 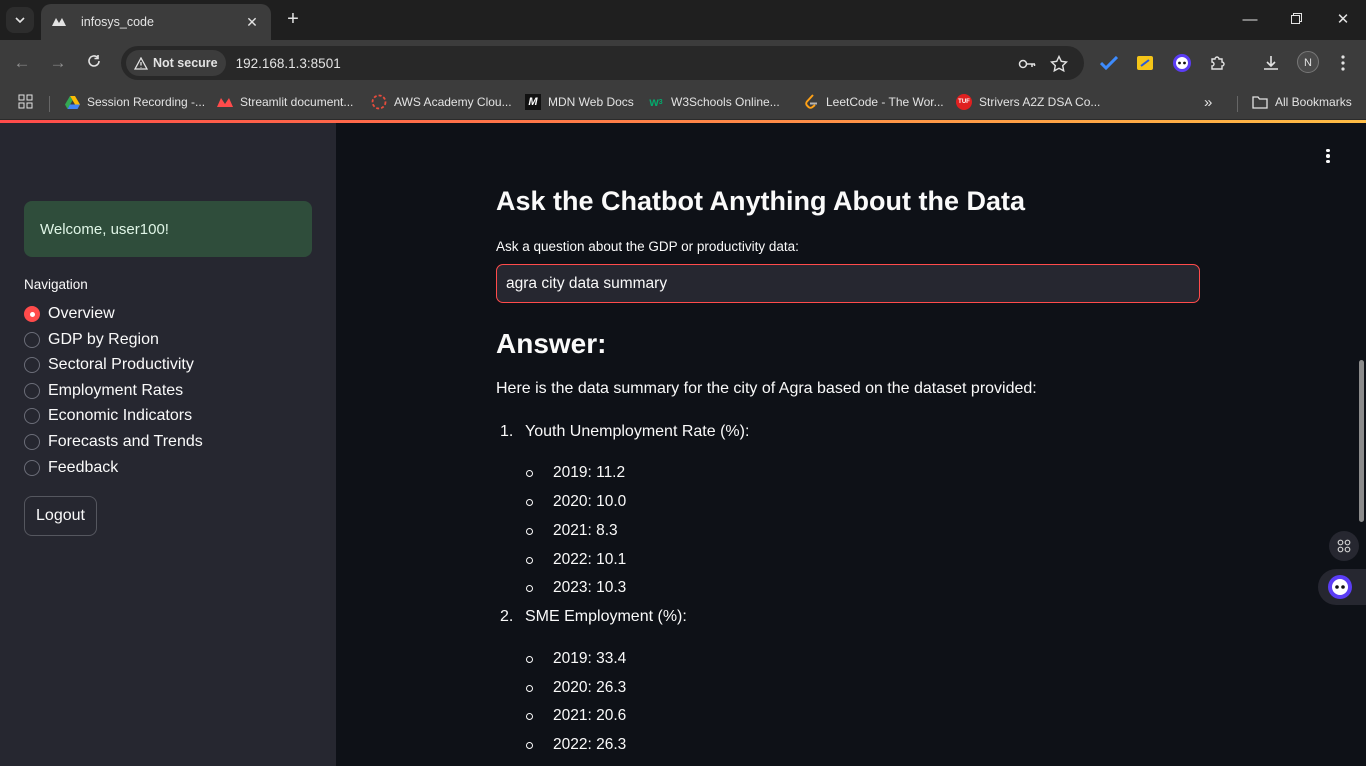 I want to click on address-bar: Not secure 192.168.1.3:8501, so click(x=602, y=63).